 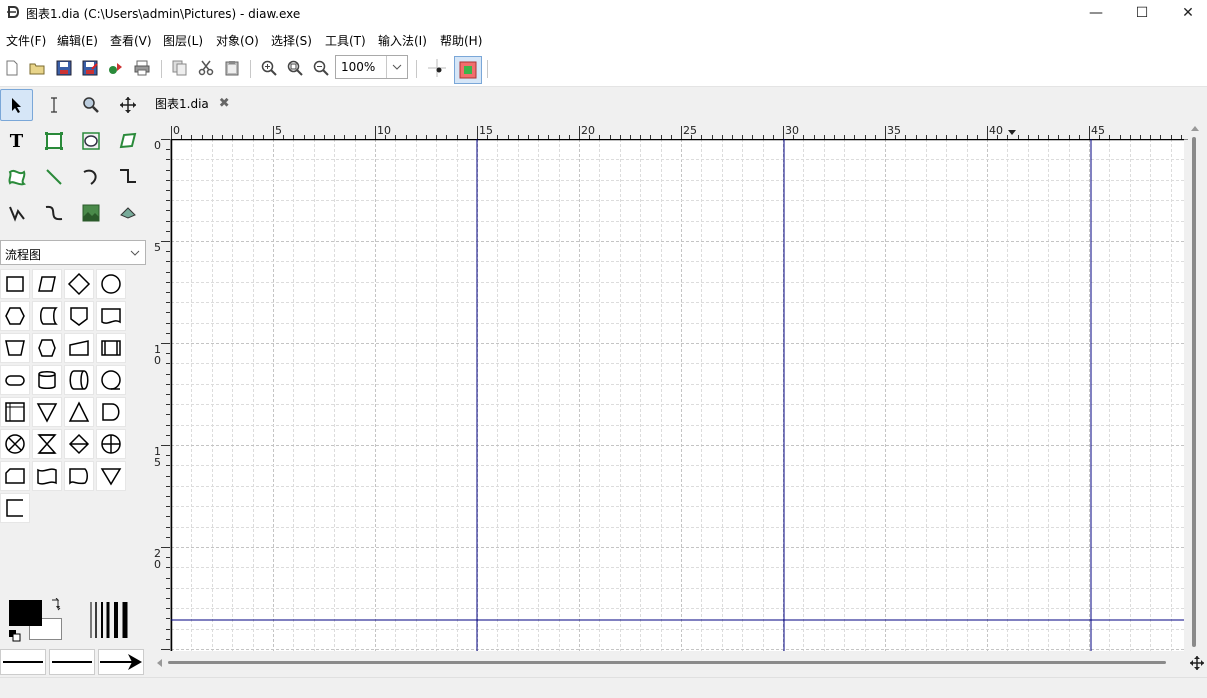 What do you see at coordinates (16, 177) in the screenshot?
I see `beziergon-tool` at bounding box center [16, 177].